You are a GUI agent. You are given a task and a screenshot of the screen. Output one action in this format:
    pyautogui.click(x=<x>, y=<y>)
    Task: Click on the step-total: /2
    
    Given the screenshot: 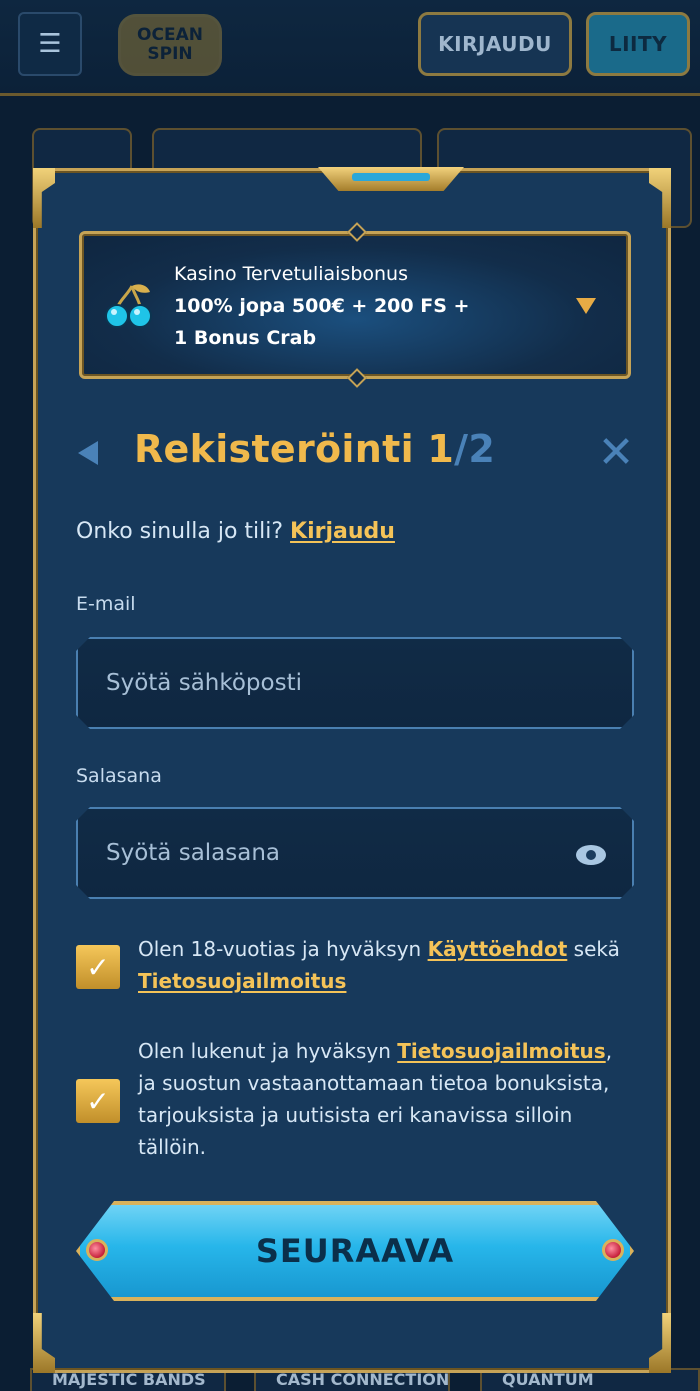 What is the action you would take?
    pyautogui.click(x=475, y=449)
    